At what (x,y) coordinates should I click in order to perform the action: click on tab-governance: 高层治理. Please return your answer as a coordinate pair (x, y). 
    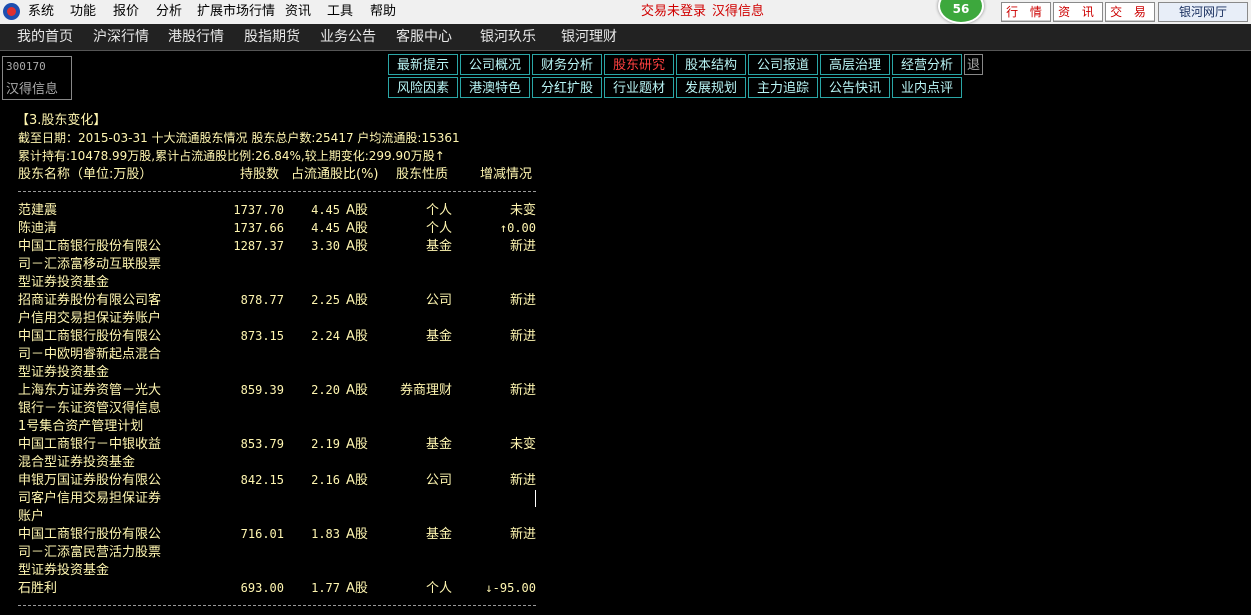
    Looking at the image, I should click on (855, 64).